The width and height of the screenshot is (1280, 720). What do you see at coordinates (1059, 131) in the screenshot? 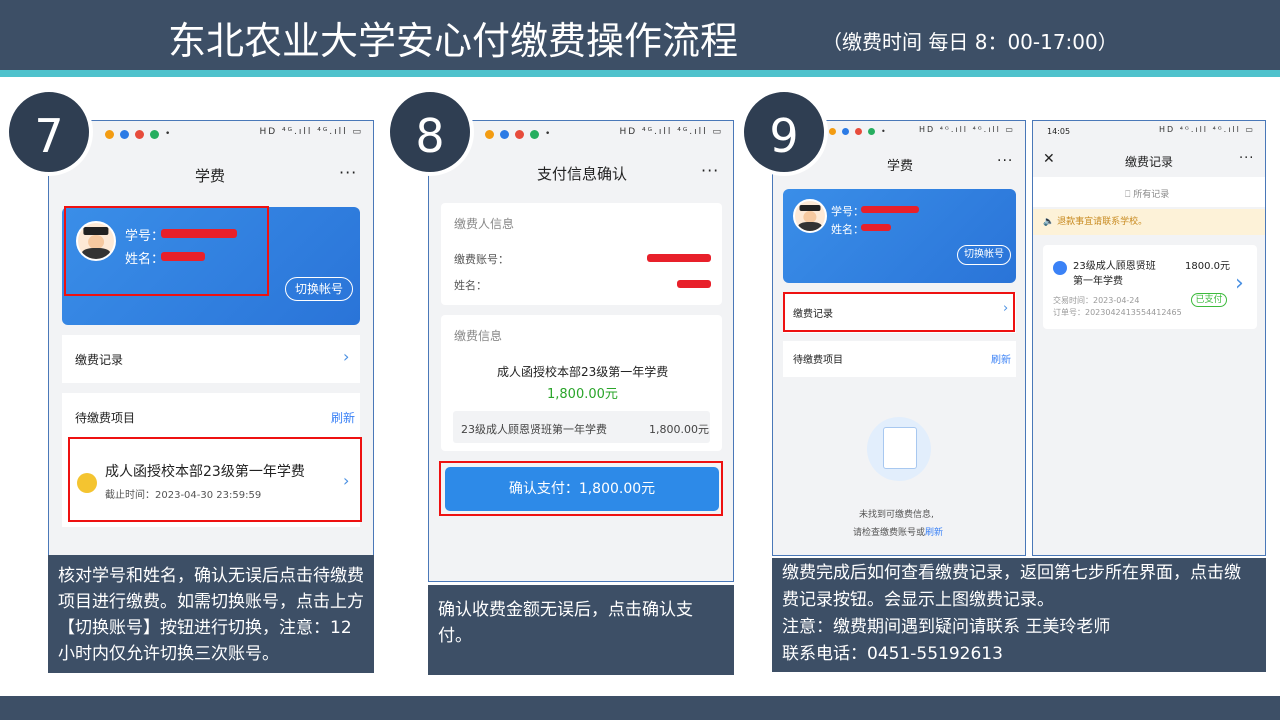
I see `status-time: 14:05` at bounding box center [1059, 131].